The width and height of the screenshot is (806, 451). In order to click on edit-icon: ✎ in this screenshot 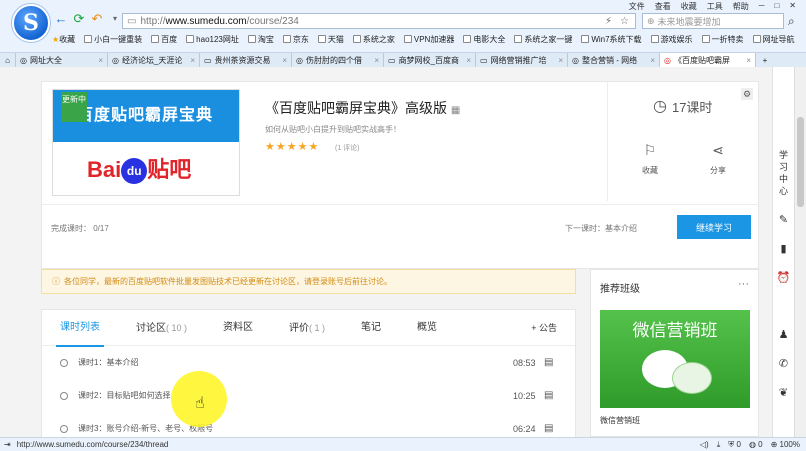, I will do `click(783, 219)`.